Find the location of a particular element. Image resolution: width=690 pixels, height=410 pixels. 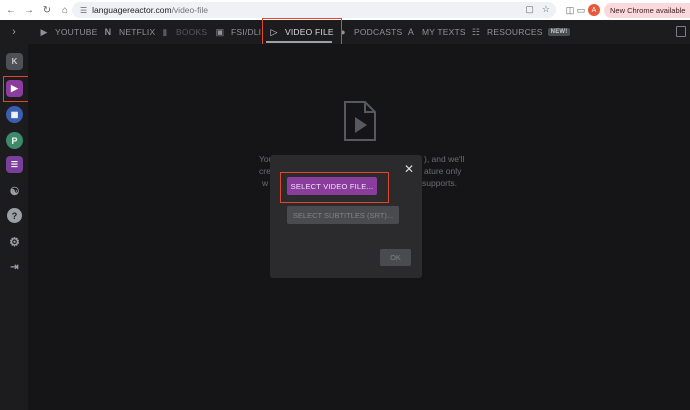

bookmark-star-icon: ☆ is located at coordinates (546, 9).